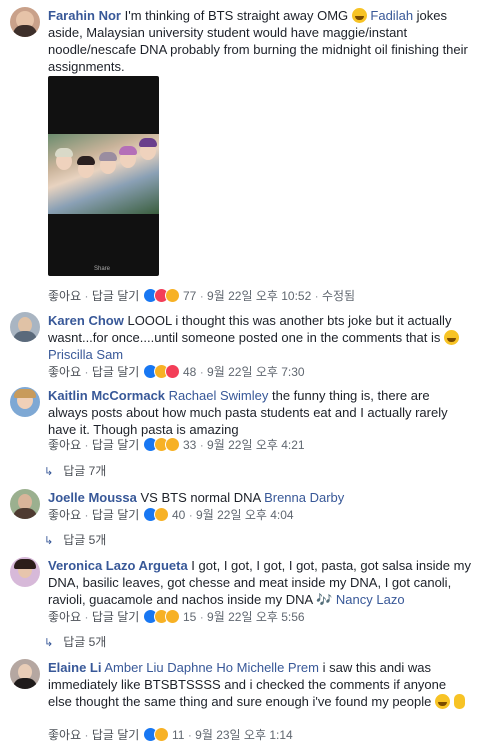 This screenshot has height=755, width=480. I want to click on replies-count: 답글 7개, so click(84, 471).